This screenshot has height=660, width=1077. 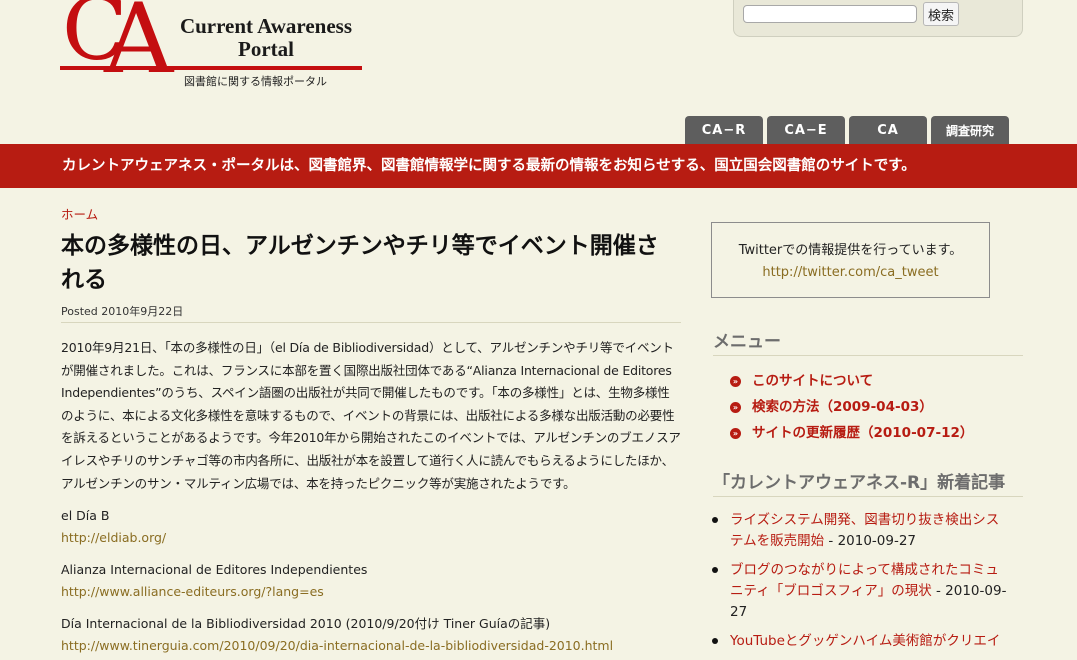 What do you see at coordinates (371, 313) in the screenshot?
I see `posted-date: Posted 2010年9月22日` at bounding box center [371, 313].